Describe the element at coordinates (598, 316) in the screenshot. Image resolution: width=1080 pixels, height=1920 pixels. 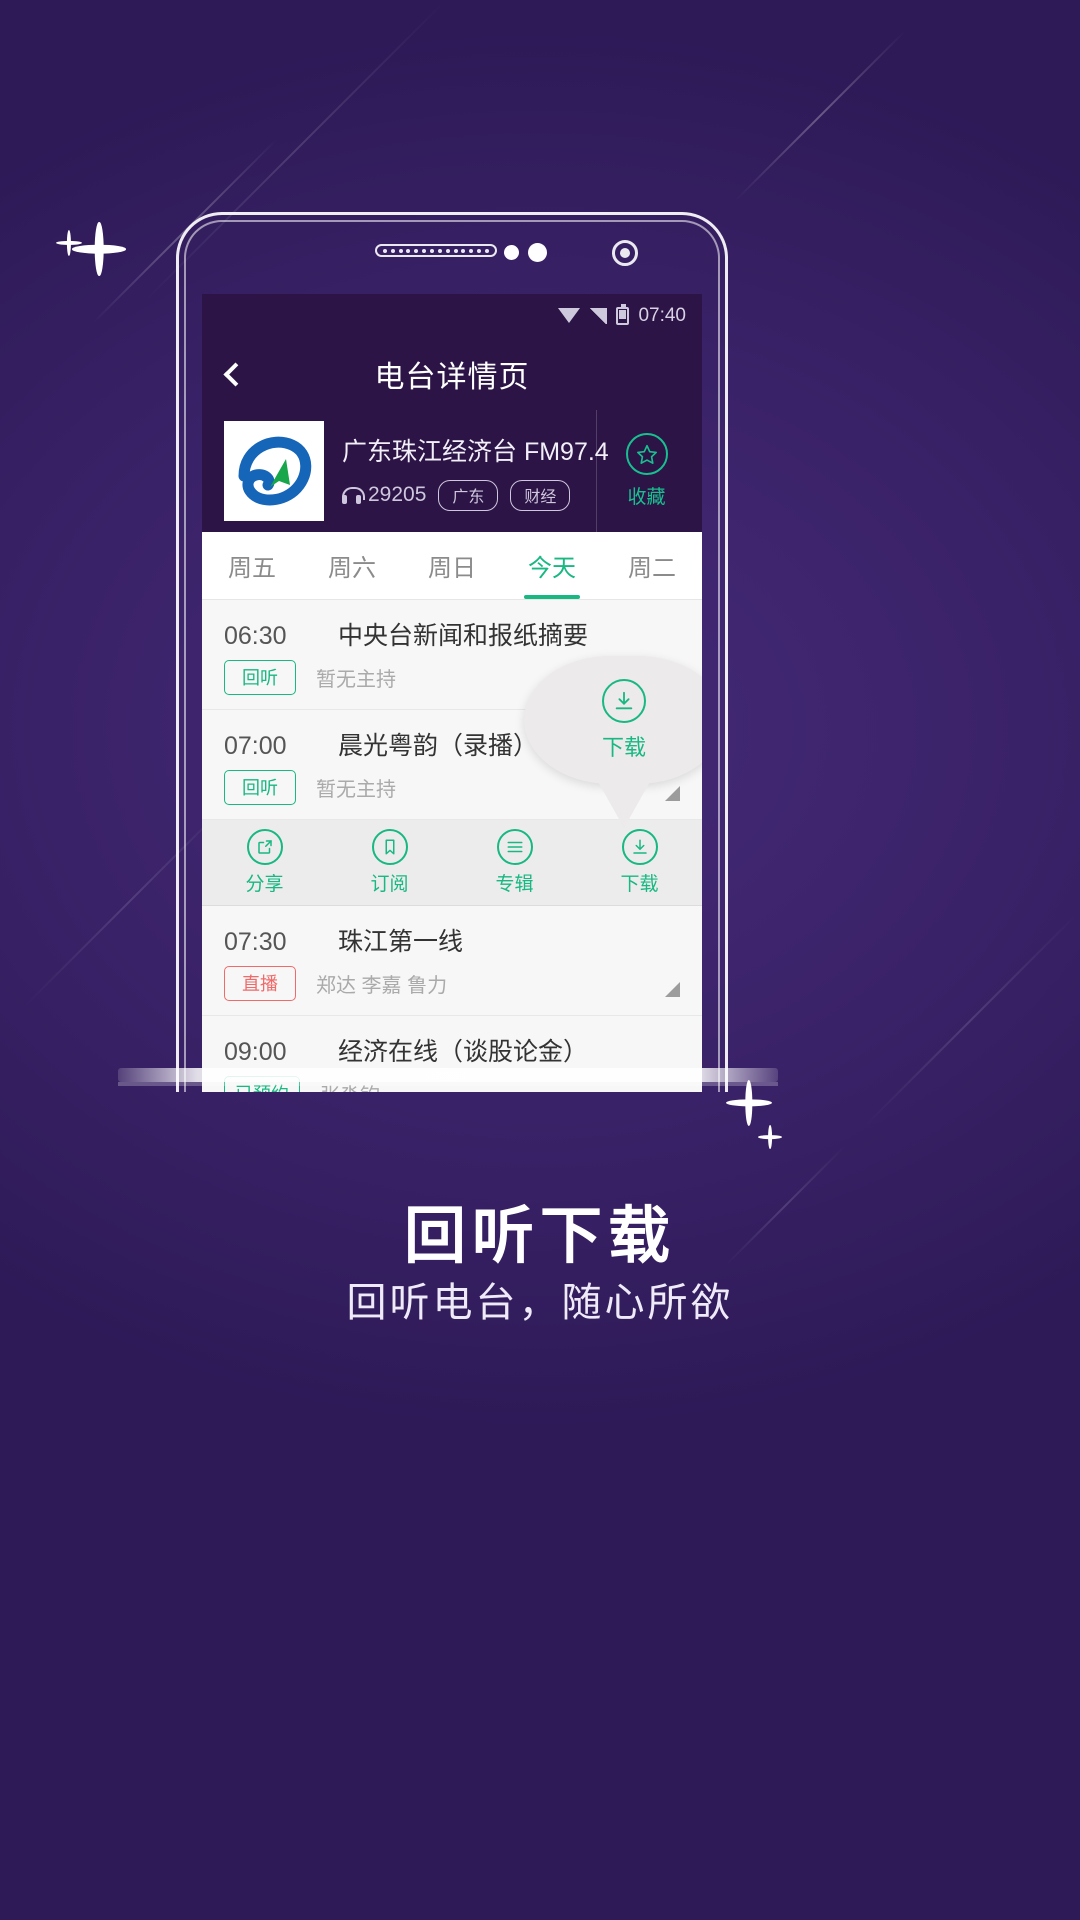
I see `signal-icon` at that location.